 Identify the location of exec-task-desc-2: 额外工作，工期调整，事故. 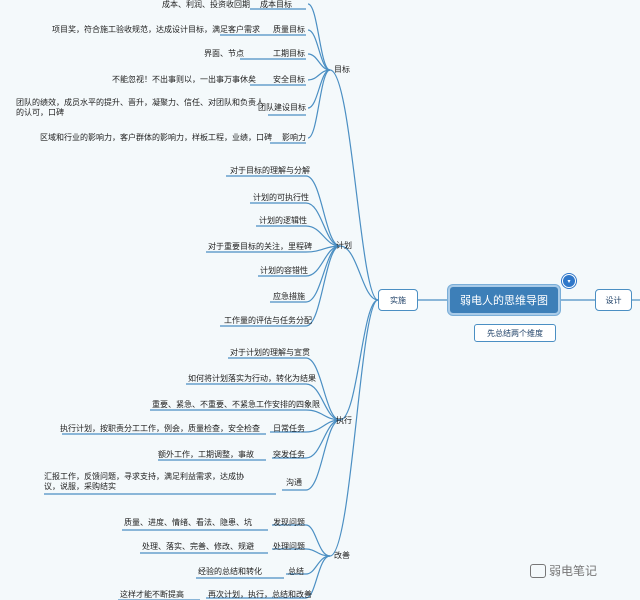
(206, 454).